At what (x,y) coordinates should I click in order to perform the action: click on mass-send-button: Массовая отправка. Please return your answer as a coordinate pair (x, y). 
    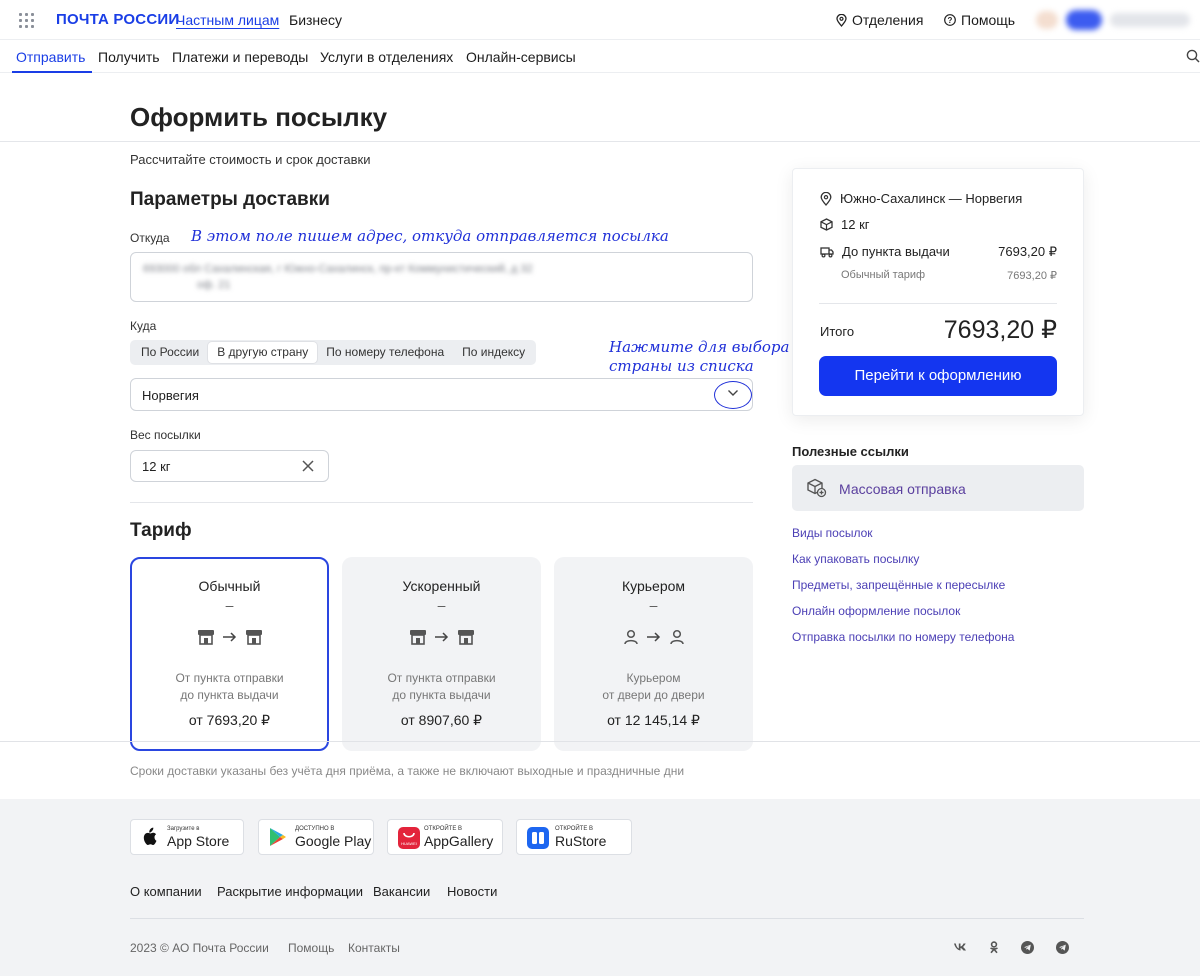
    Looking at the image, I should click on (938, 488).